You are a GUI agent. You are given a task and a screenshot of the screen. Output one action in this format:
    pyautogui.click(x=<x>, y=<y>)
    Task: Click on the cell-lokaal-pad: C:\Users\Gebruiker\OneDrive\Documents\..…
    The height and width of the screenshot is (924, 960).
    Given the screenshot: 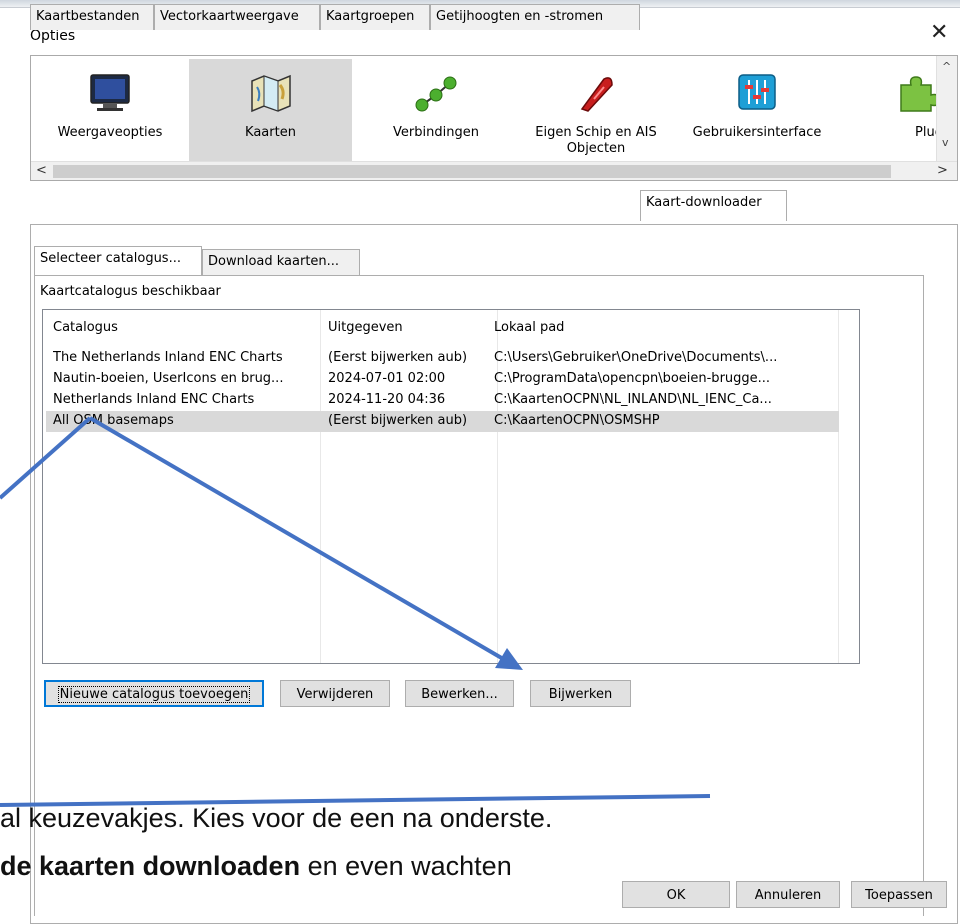 What is the action you would take?
    pyautogui.click(x=636, y=357)
    